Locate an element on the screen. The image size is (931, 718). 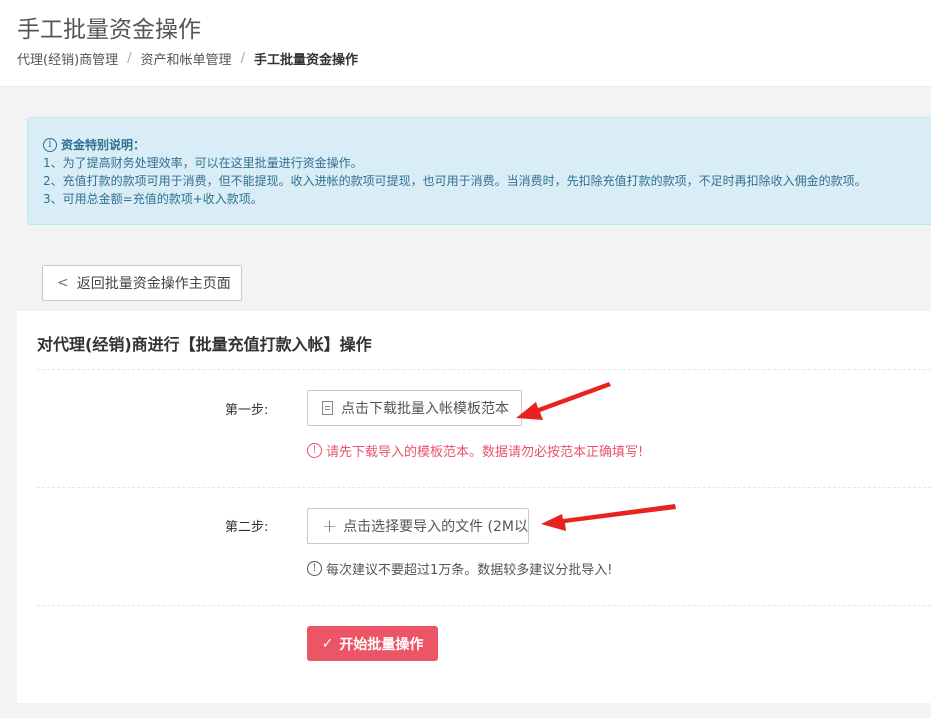
breadcrumb-item-asset-management: 资产和帐单管理 is located at coordinates (186, 58).